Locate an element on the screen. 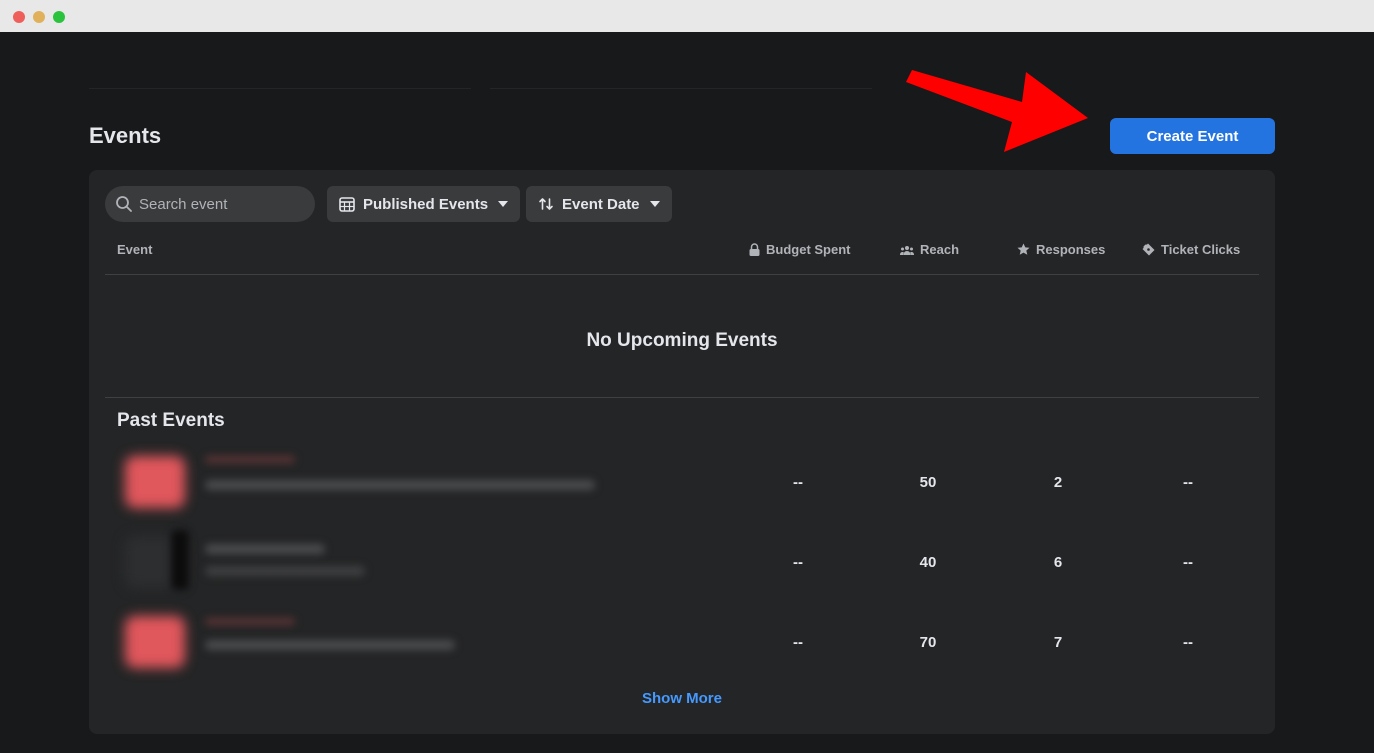 The height and width of the screenshot is (753, 1374). column-header-ticket-clicks: Ticket Clicks is located at coordinates (1191, 249).